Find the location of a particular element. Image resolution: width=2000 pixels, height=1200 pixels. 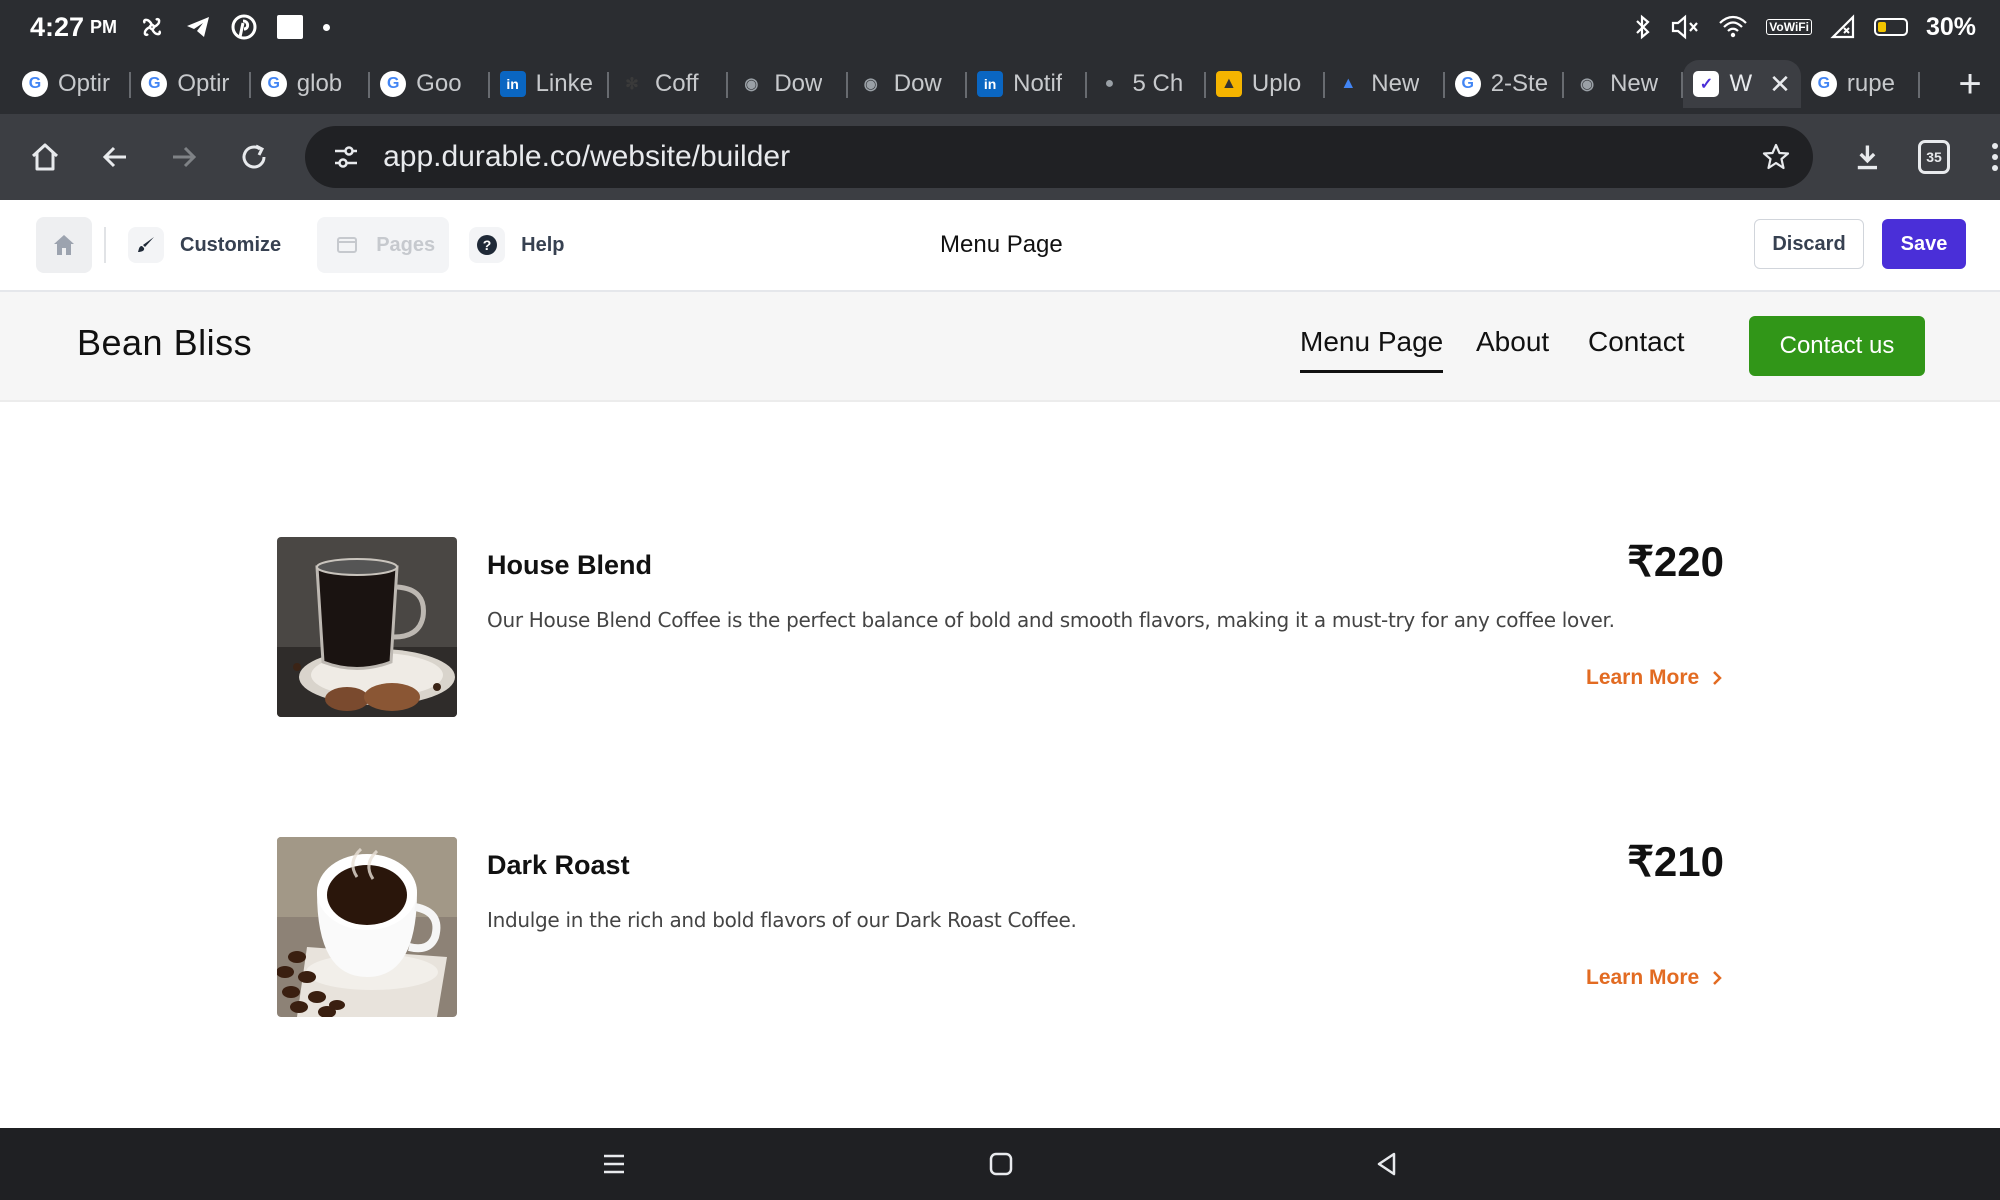

nav-link-menu-page: Menu Page is located at coordinates (1372, 349).